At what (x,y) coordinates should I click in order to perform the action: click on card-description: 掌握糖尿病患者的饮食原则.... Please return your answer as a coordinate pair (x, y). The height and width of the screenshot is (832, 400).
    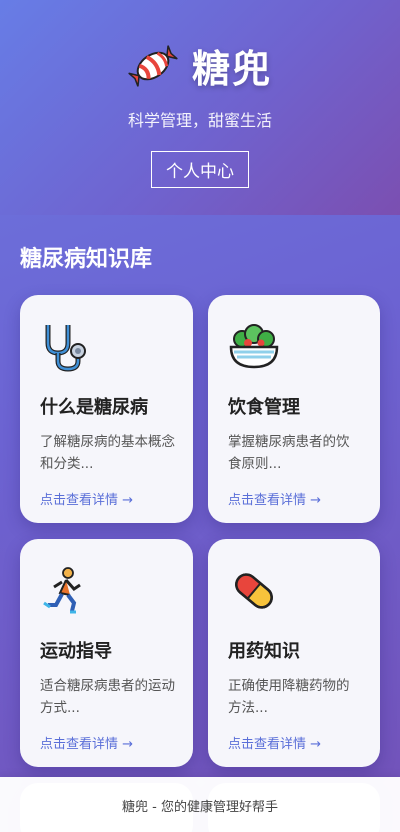
    Looking at the image, I should click on (289, 453).